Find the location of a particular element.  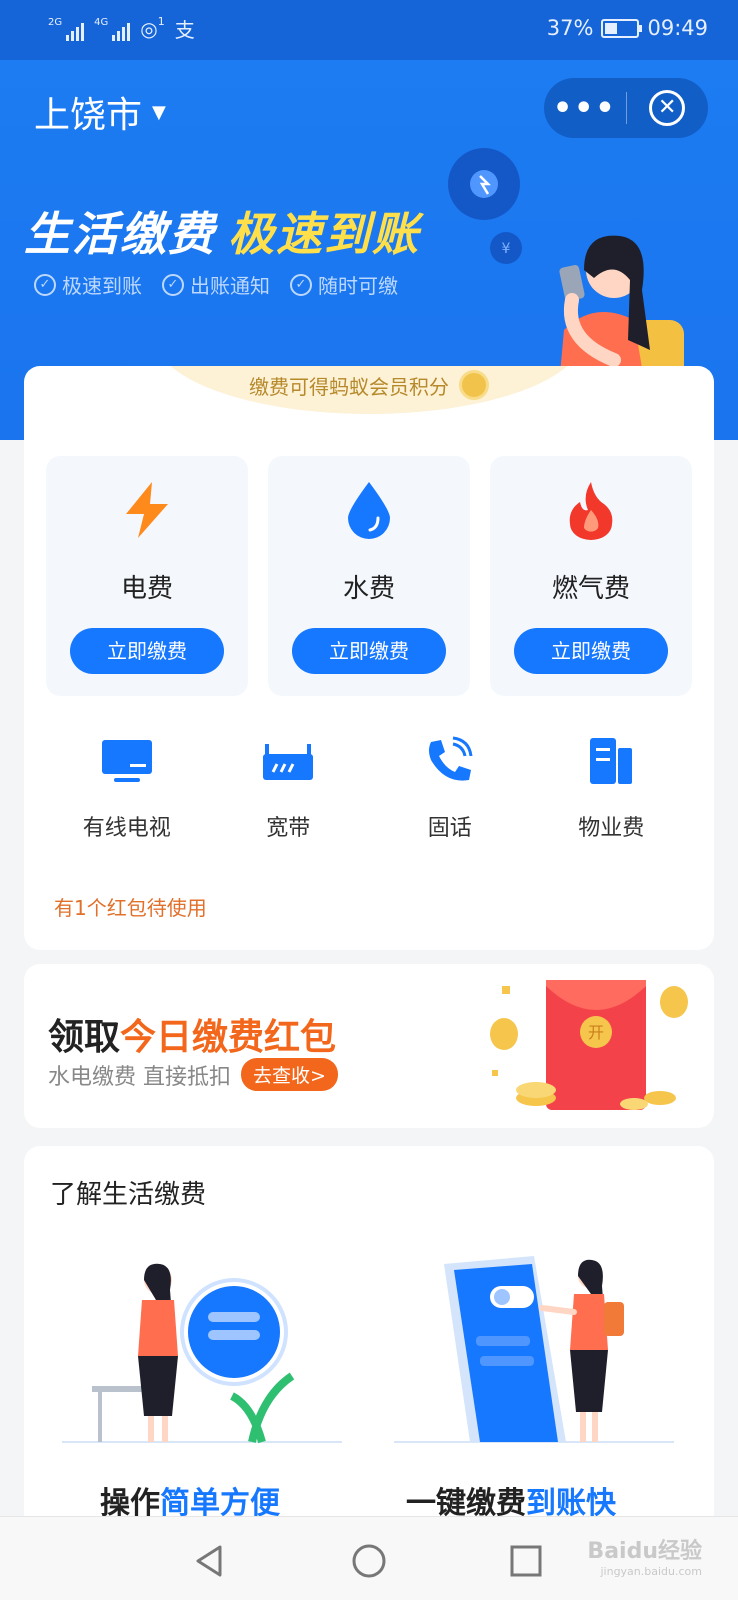

close-button: ✕ is located at coordinates (668, 108).